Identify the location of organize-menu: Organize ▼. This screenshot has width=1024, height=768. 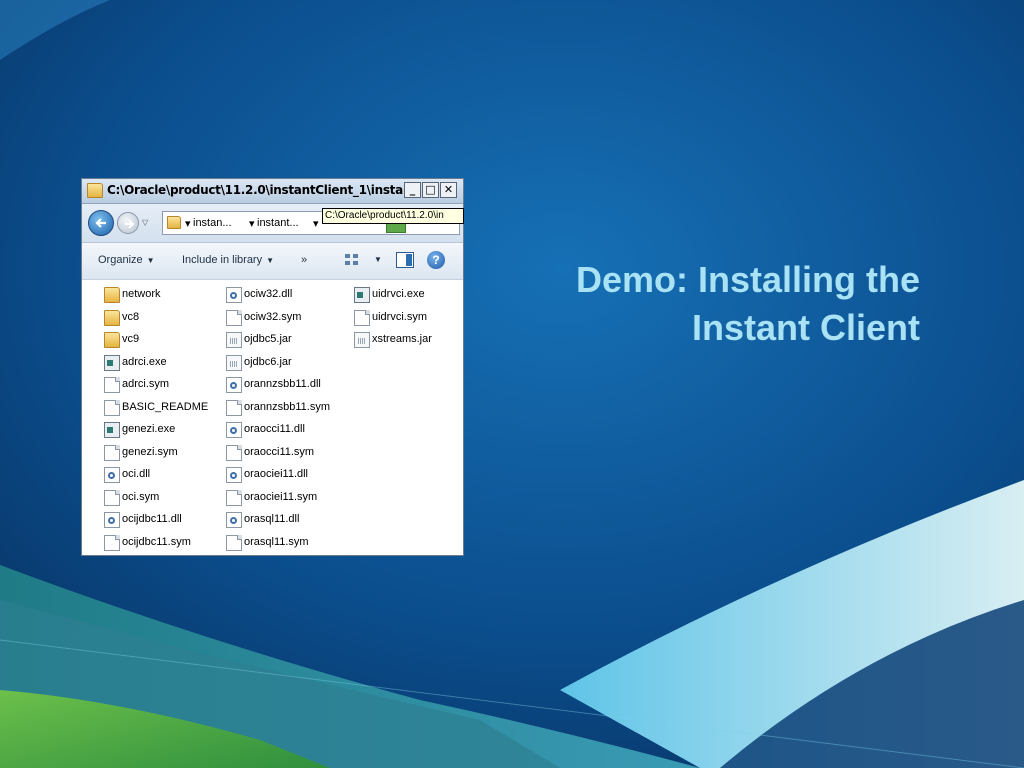
(126, 260).